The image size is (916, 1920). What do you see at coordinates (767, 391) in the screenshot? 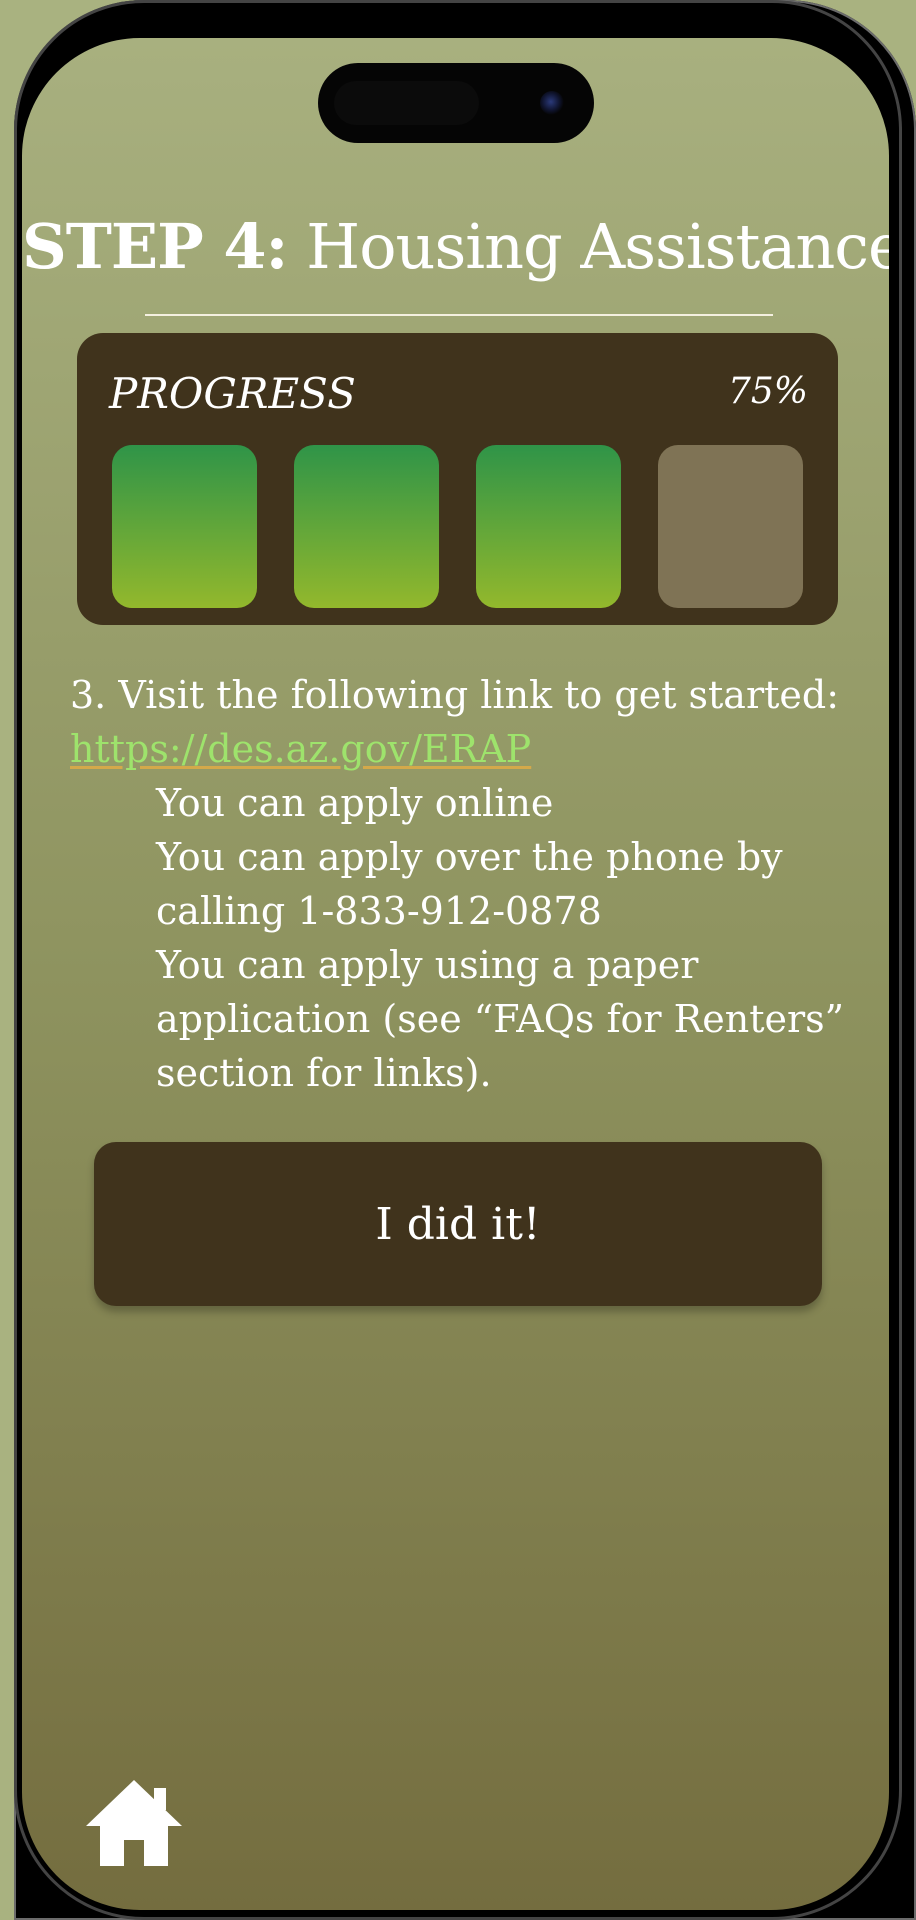
I see `progress-percent: 75%` at bounding box center [767, 391].